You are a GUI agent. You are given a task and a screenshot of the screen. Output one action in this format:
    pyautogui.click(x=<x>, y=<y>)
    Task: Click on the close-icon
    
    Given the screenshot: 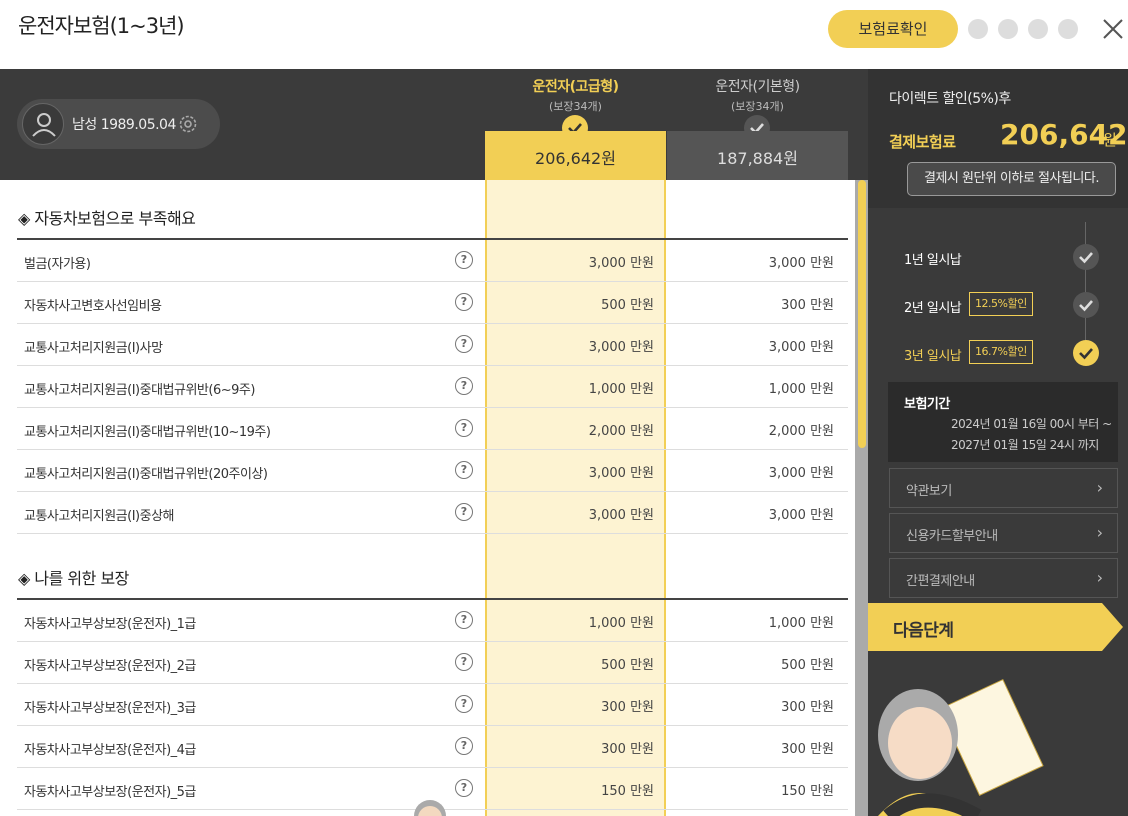 What is the action you would take?
    pyautogui.click(x=1113, y=29)
    